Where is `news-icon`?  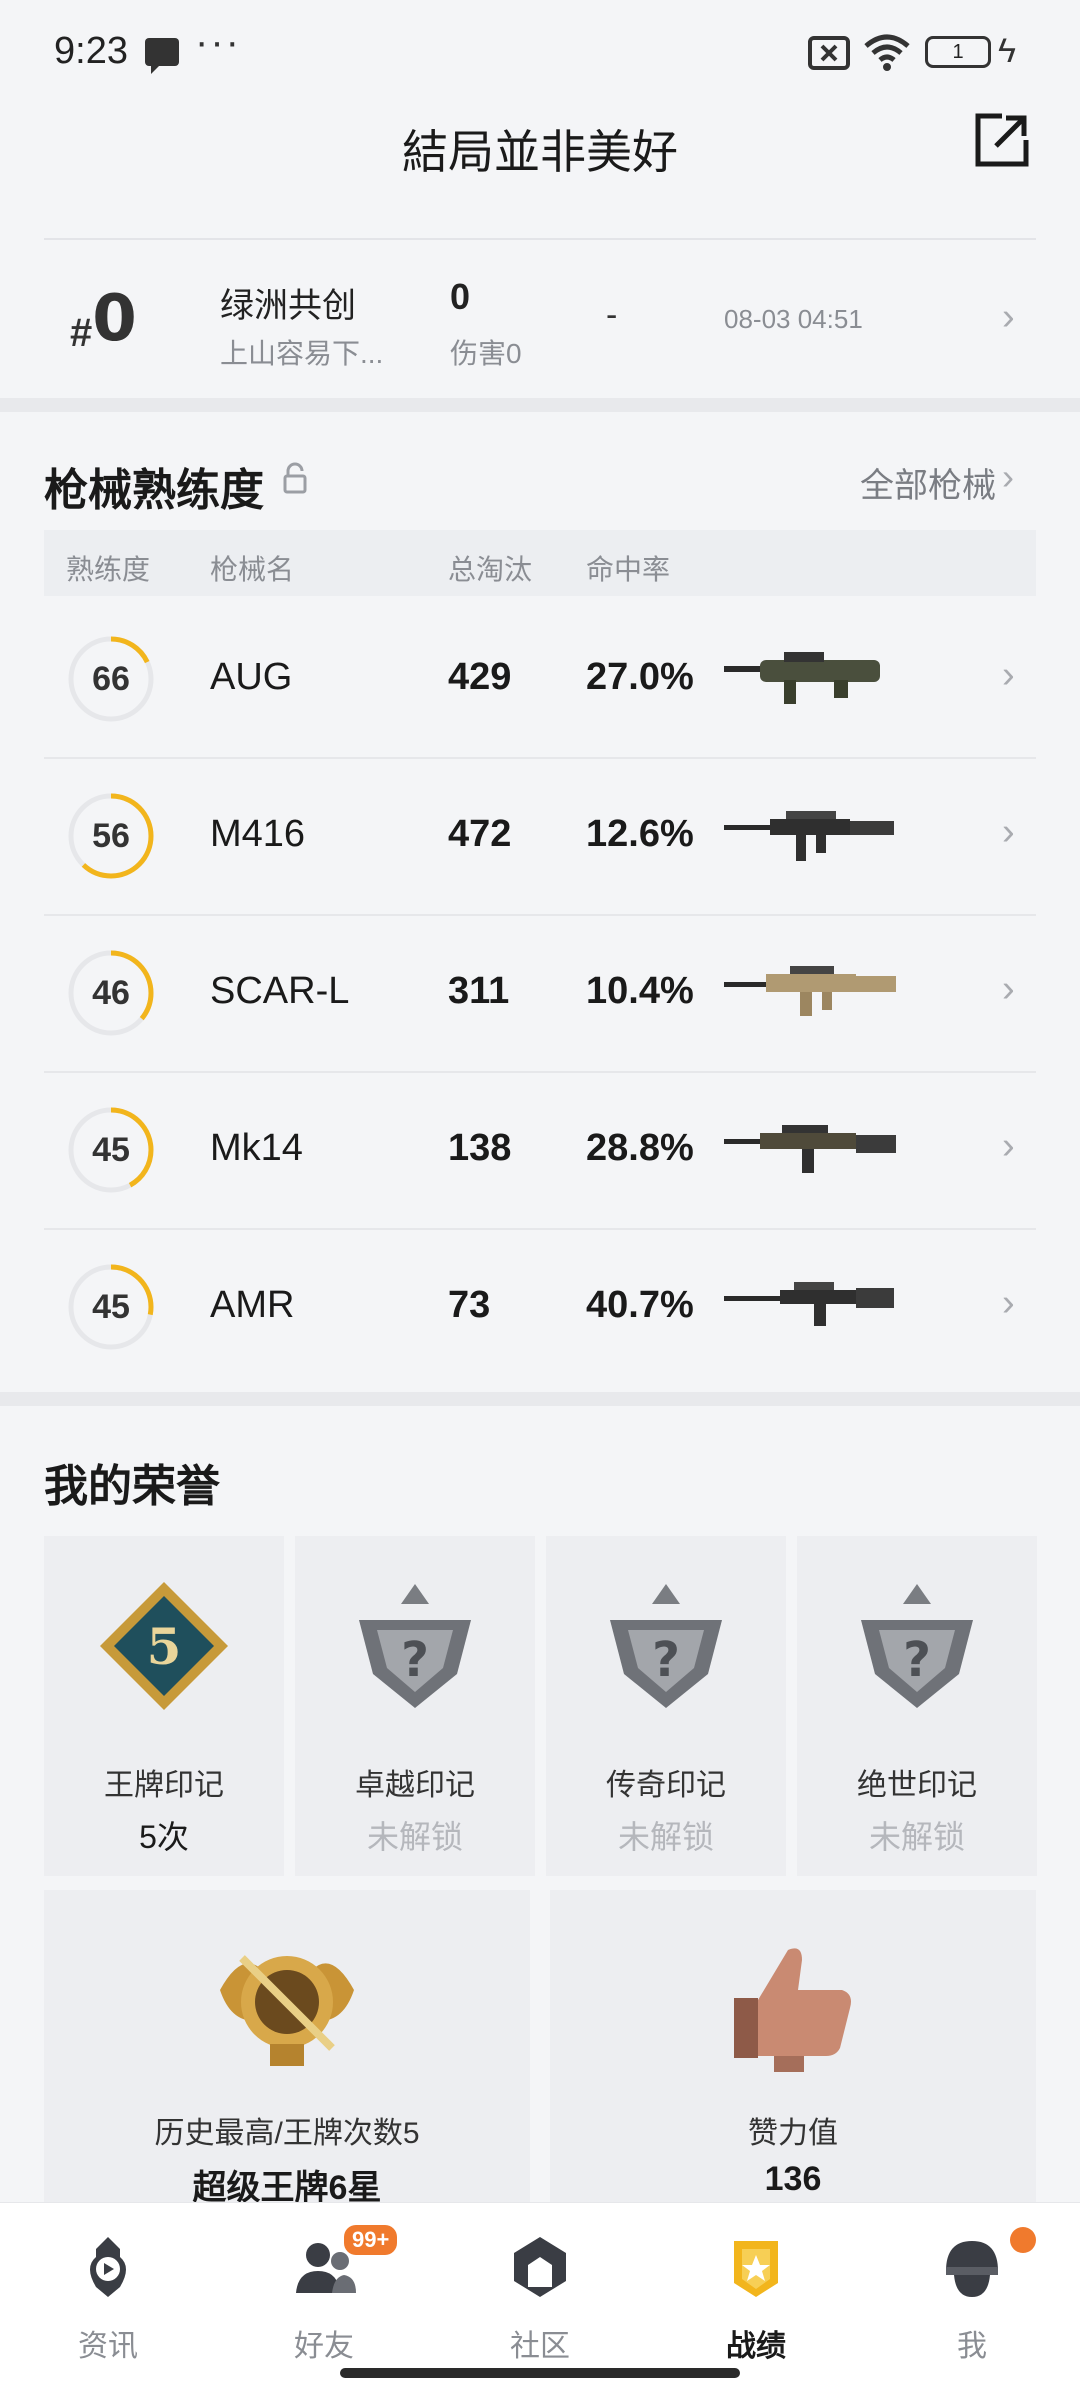
news-icon is located at coordinates (108, 2267).